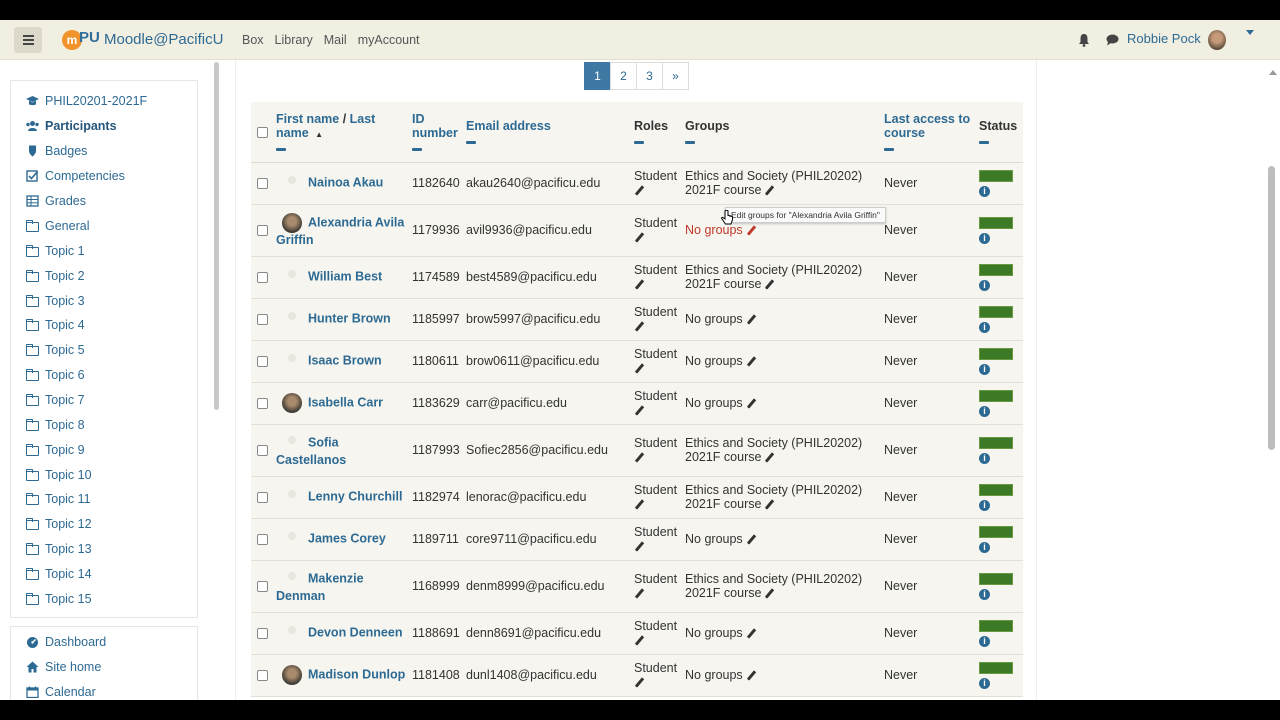  Describe the element at coordinates (55, 425) in the screenshot. I see `nav-topic-8: Topic 8` at that location.